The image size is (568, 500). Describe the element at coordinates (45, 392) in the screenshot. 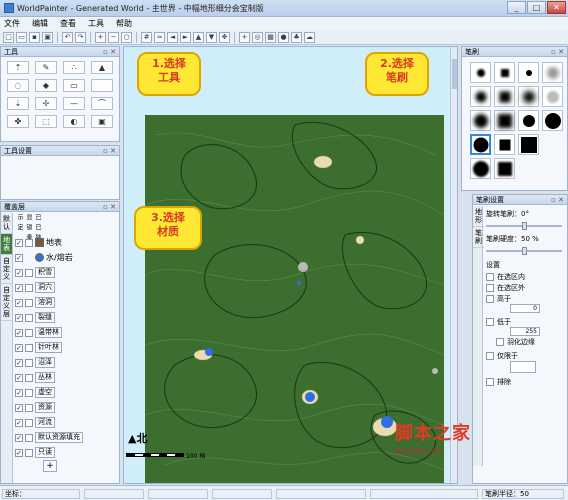

I see `layer-button-void: 虚空` at that location.